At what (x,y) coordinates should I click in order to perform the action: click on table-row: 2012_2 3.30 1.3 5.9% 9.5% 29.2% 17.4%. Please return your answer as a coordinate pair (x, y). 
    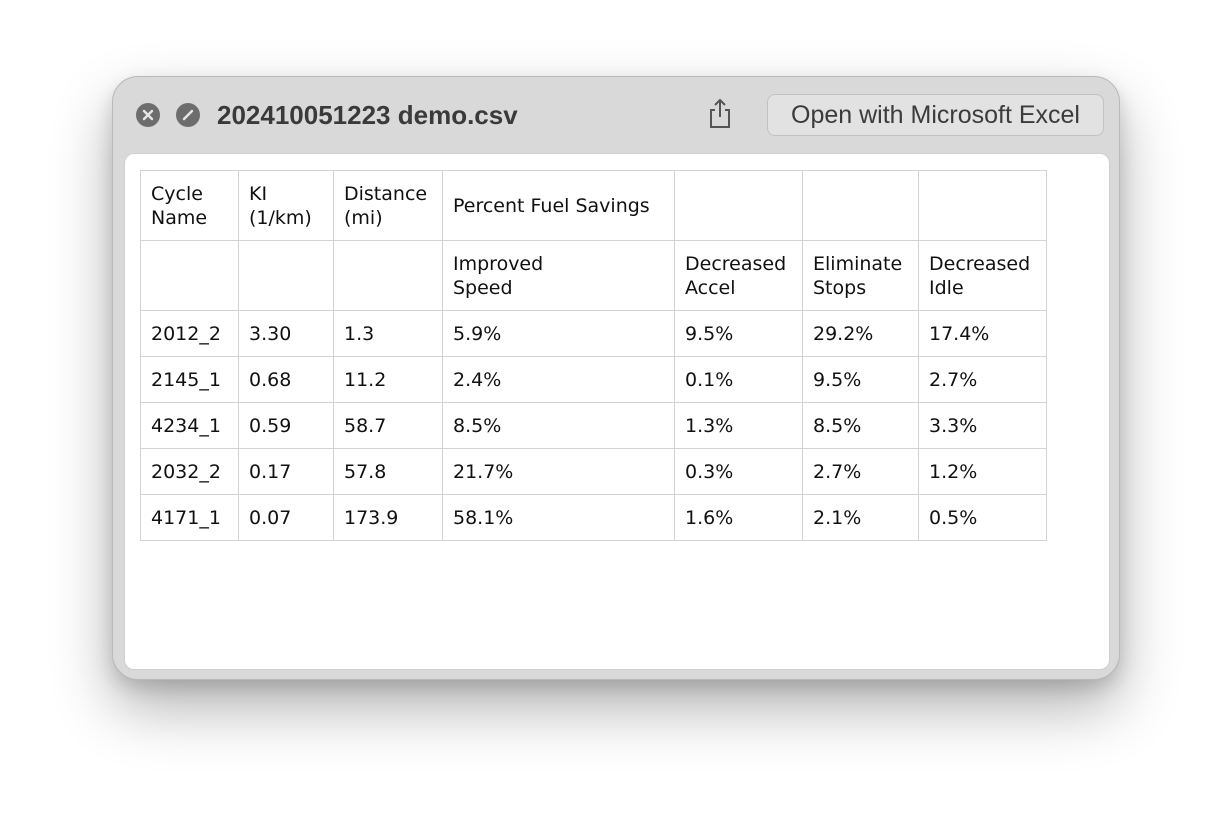
    Looking at the image, I should click on (593, 333).